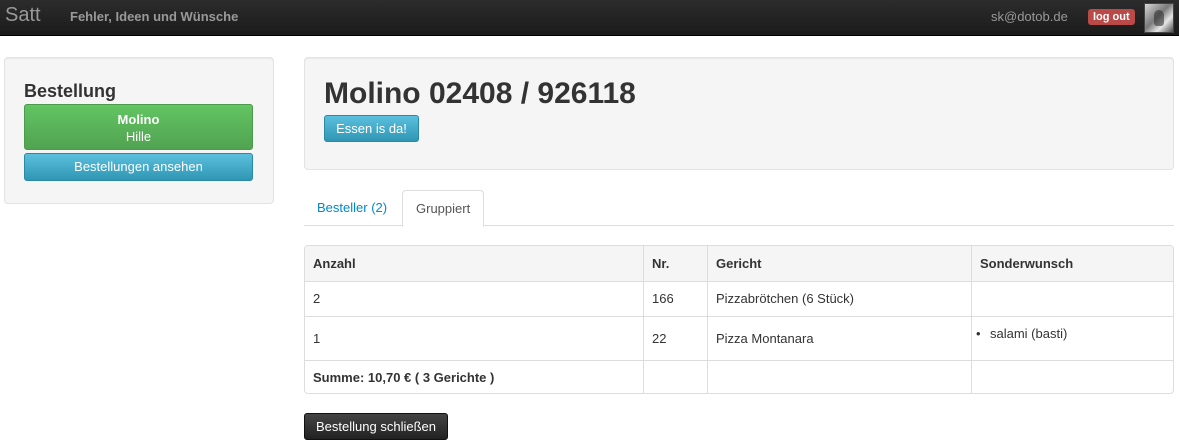 The height and width of the screenshot is (446, 1179). Describe the element at coordinates (1072, 377) in the screenshot. I see `summary-empty-sonderwunsch` at that location.